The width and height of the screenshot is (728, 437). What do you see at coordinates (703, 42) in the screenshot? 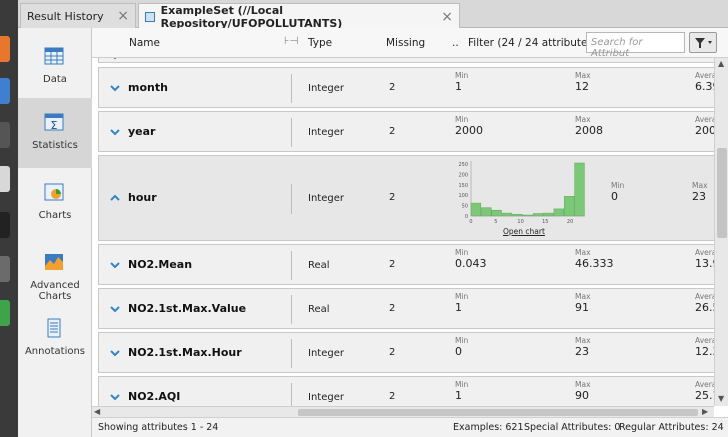
I see `filter-button` at bounding box center [703, 42].